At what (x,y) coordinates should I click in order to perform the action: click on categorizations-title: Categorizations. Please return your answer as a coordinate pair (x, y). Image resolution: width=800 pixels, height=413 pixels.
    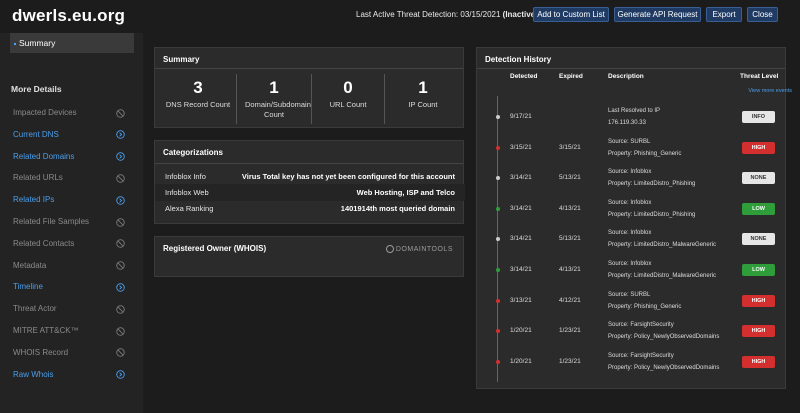
    Looking at the image, I should click on (193, 152).